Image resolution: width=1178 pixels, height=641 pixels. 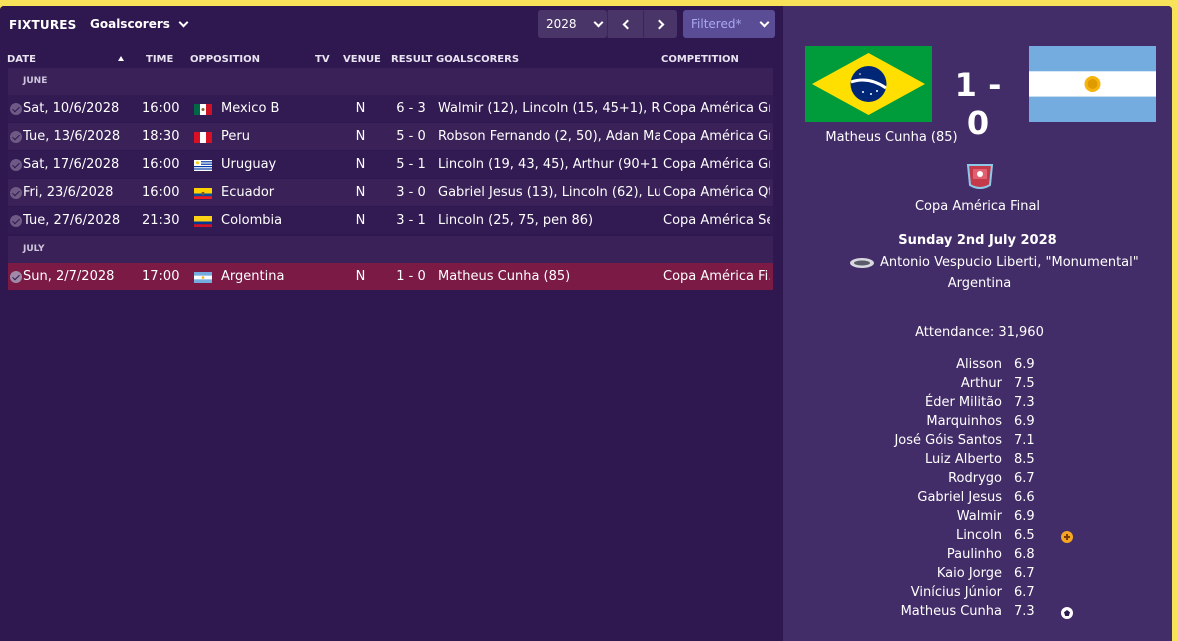 What do you see at coordinates (362, 59) in the screenshot?
I see `column-venue: VENUE` at bounding box center [362, 59].